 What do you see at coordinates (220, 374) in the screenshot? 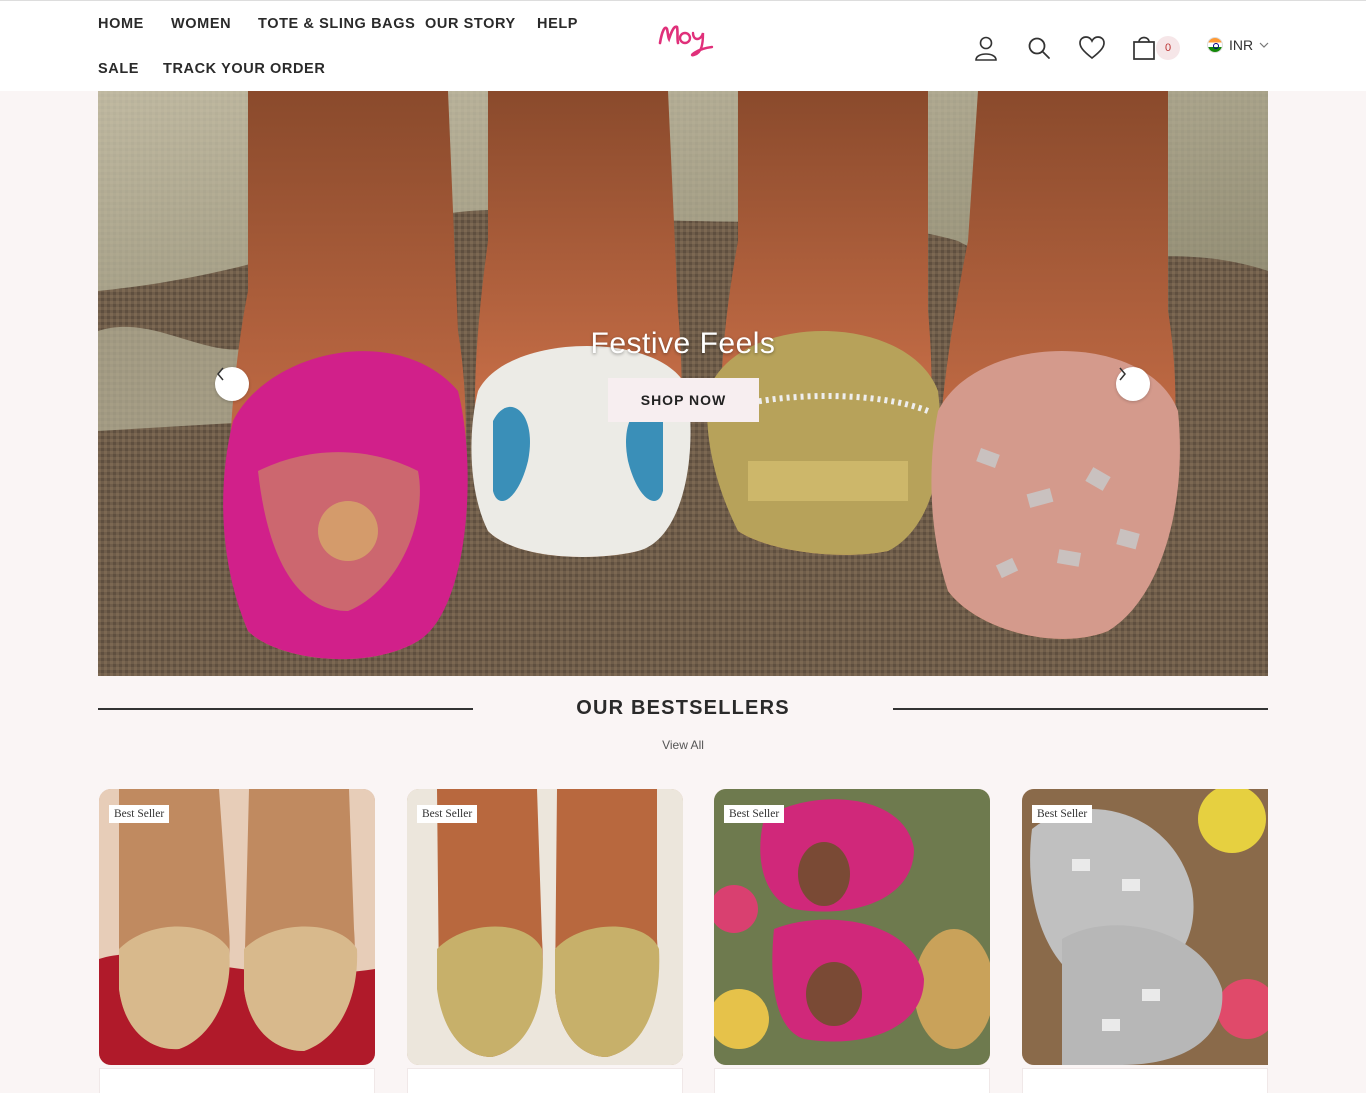
I see `chevron-left-icon` at bounding box center [220, 374].